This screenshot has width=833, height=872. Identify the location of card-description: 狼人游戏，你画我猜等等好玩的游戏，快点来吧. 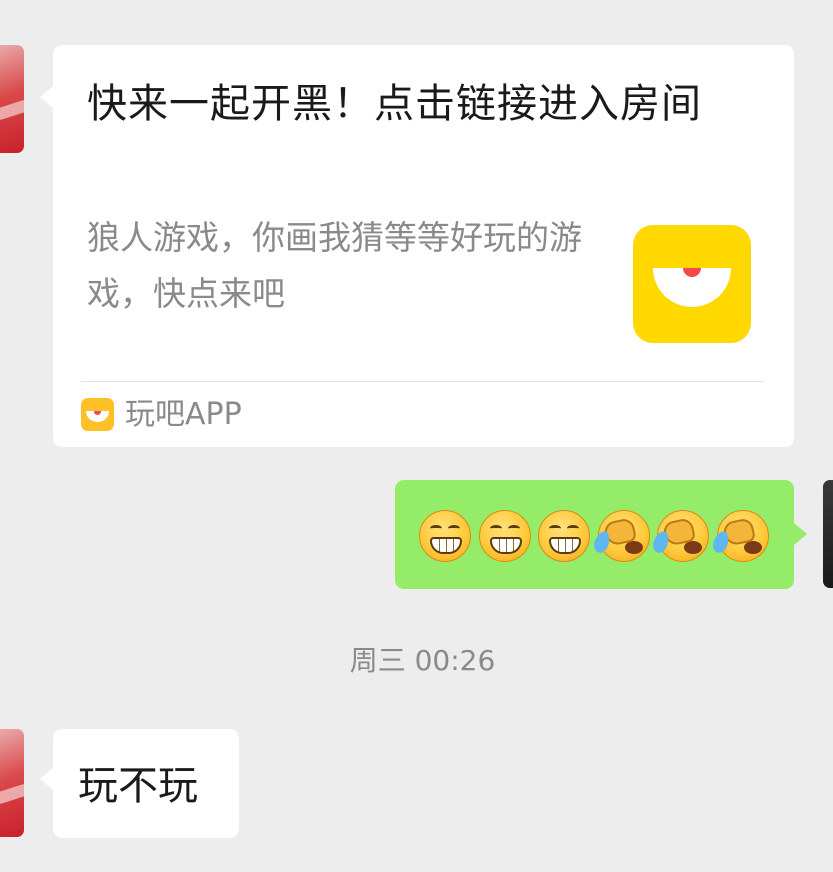
(334, 265).